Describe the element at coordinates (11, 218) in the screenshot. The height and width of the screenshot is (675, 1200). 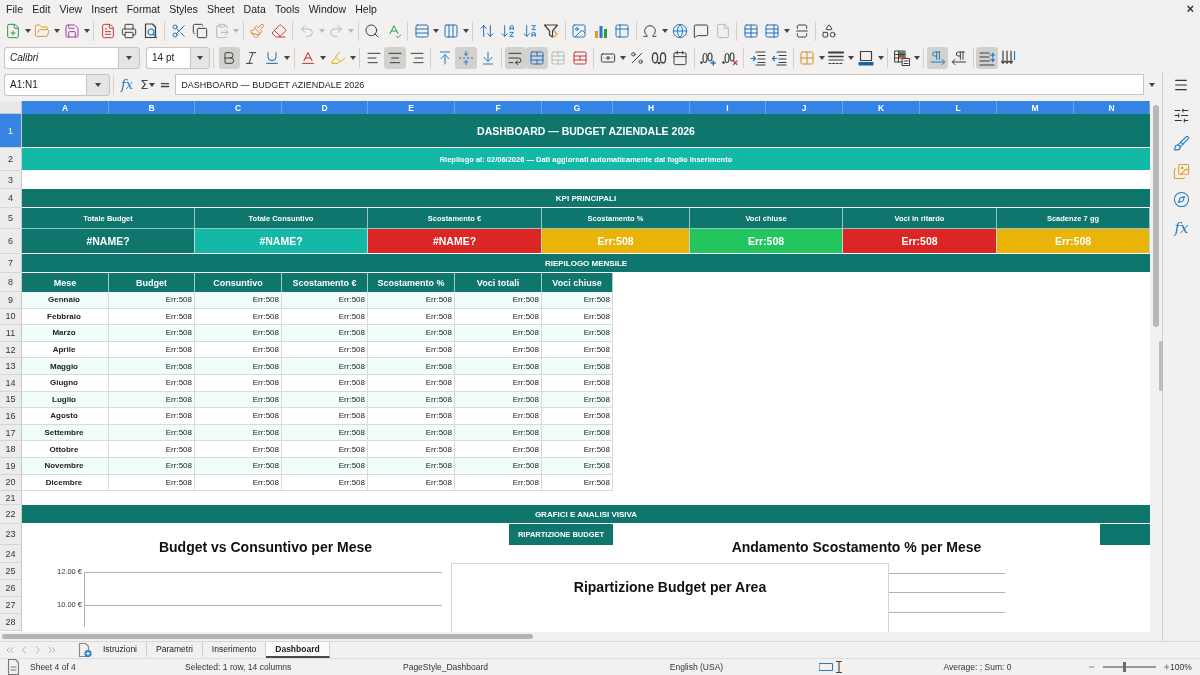
I see `row-header: 5` at that location.